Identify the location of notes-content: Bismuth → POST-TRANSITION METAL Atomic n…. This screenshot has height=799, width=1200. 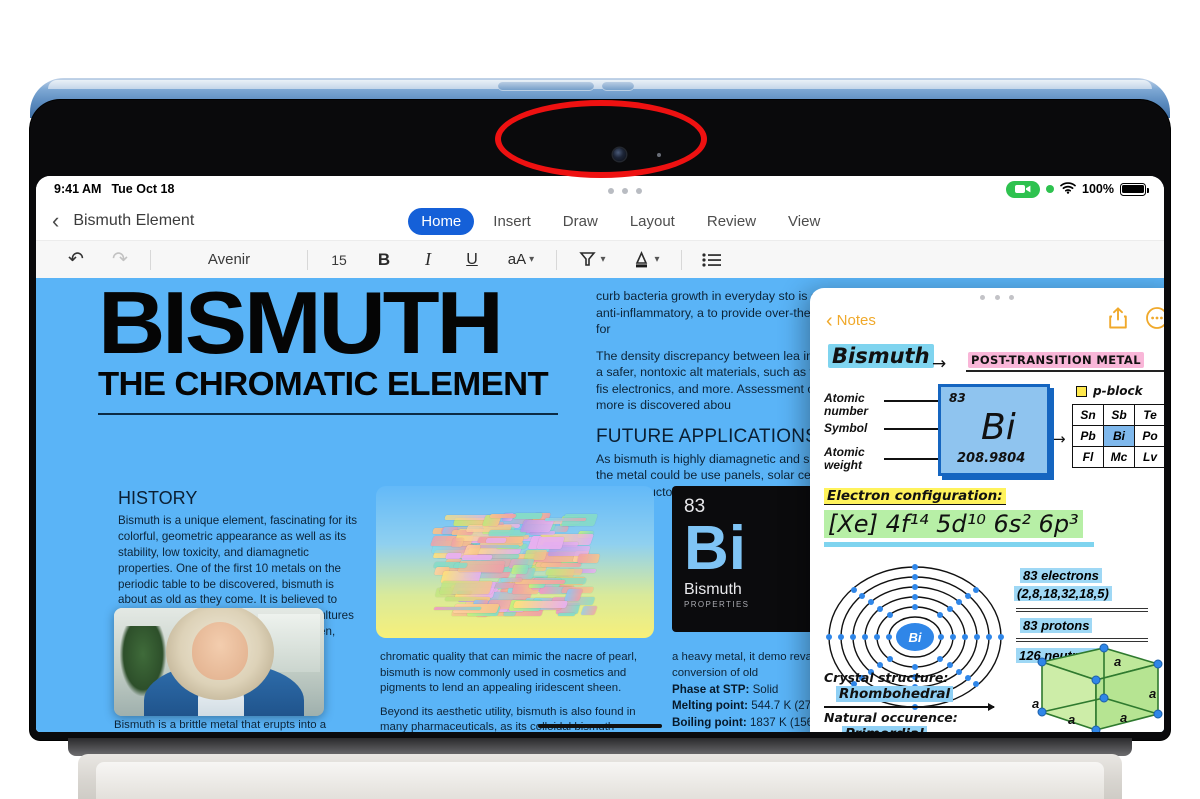
(987, 535).